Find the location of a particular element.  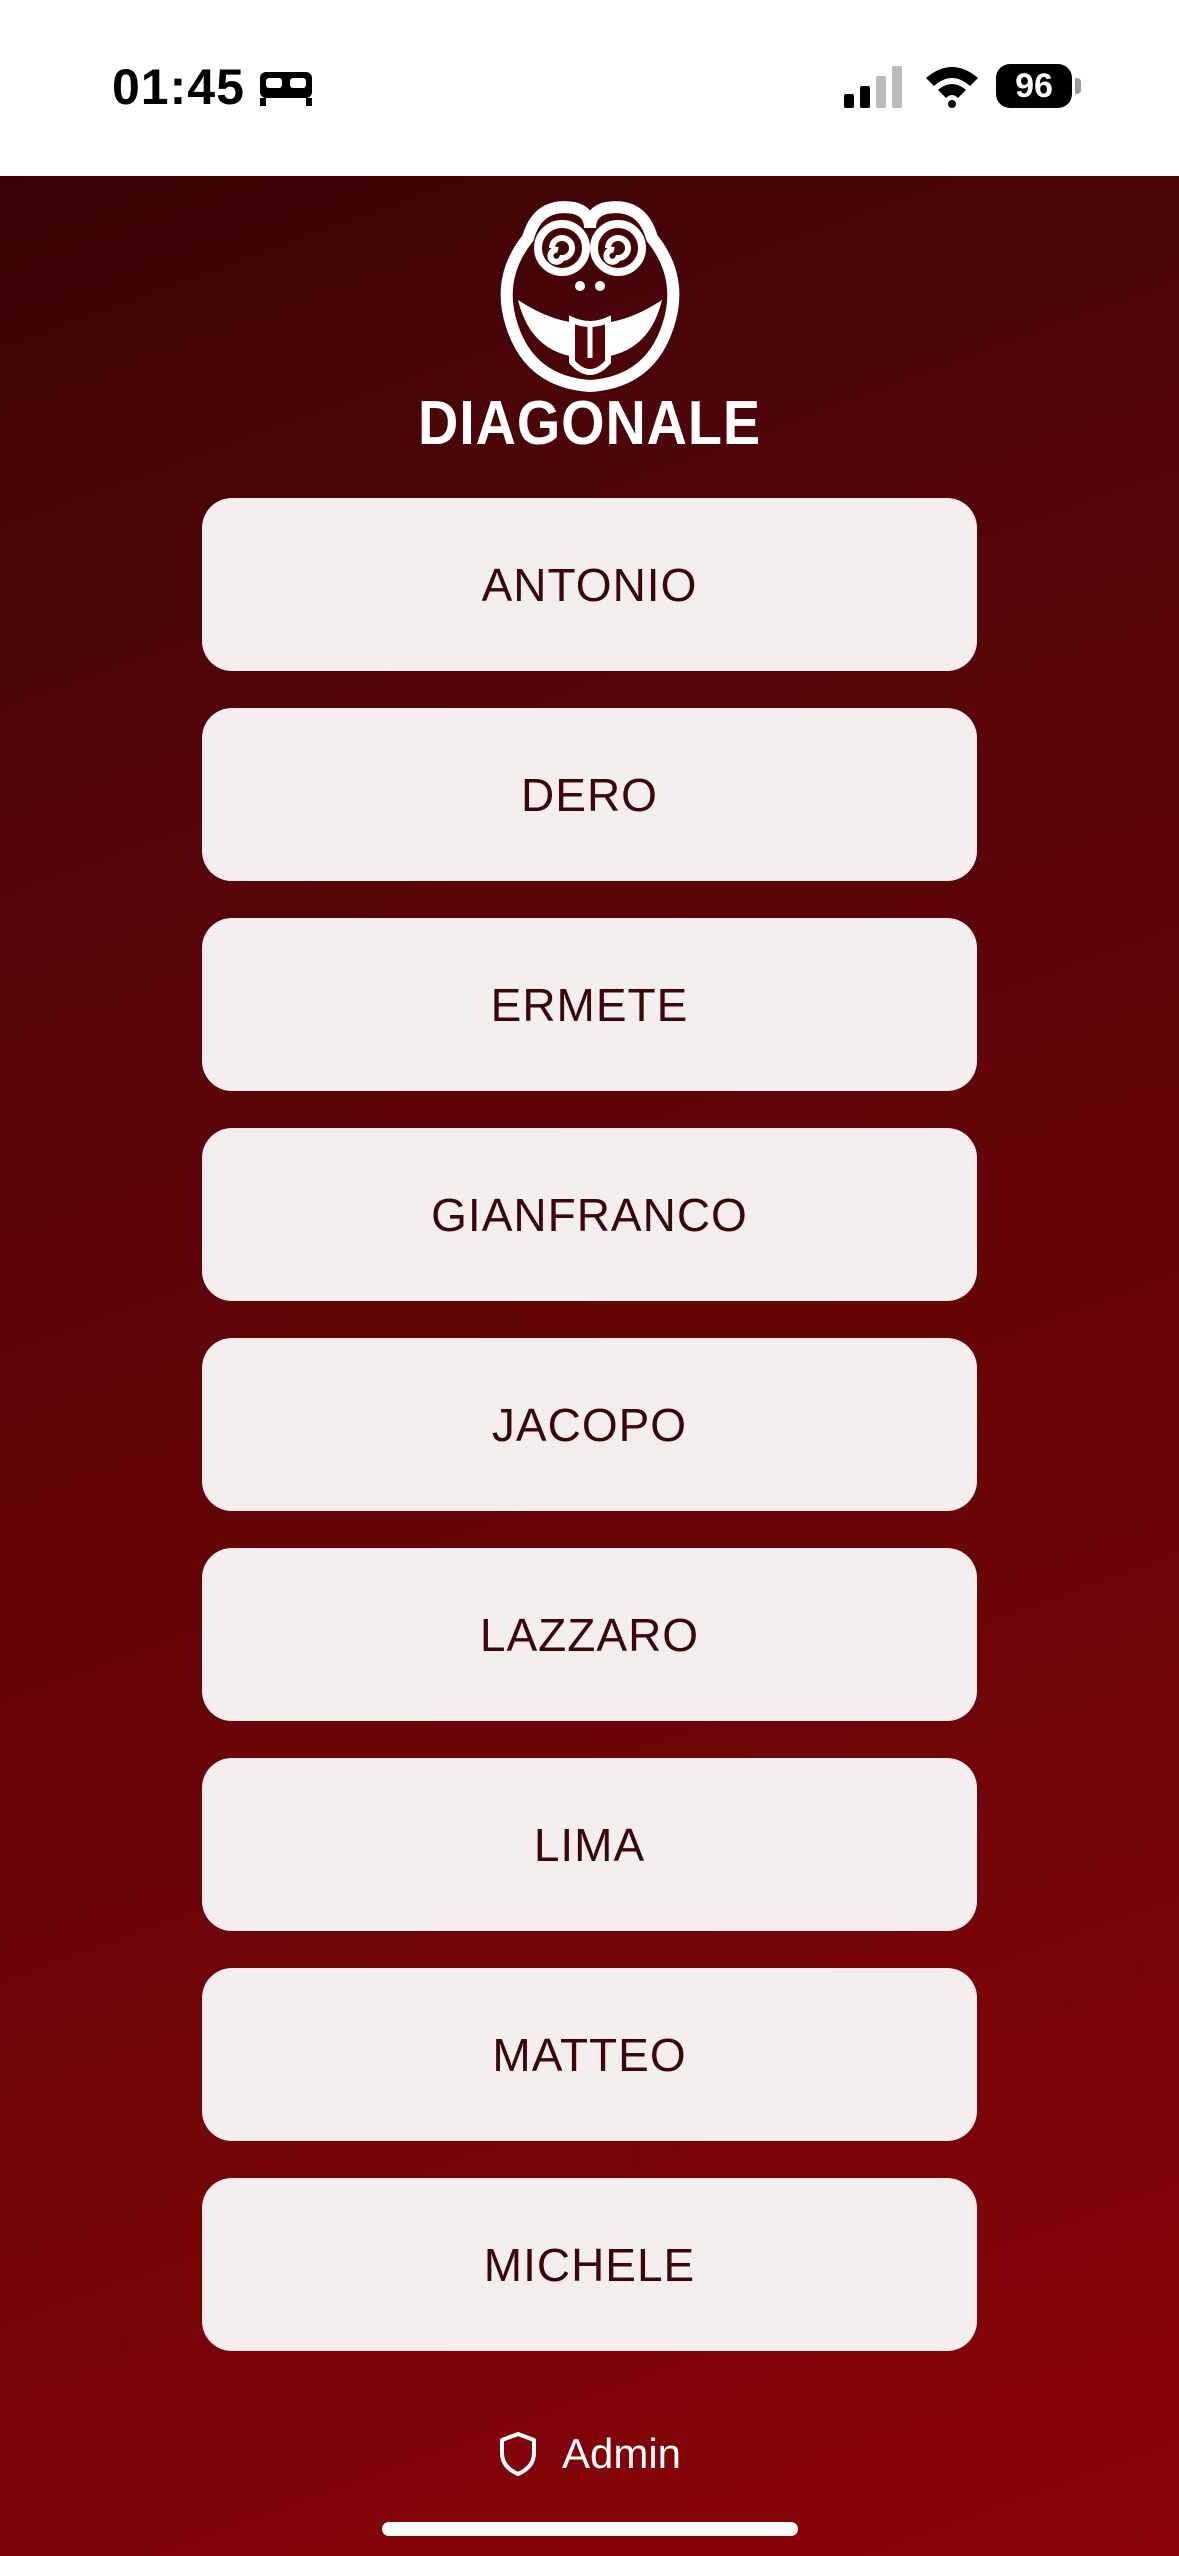

name-button-michele: MICHELE is located at coordinates (589, 2264).